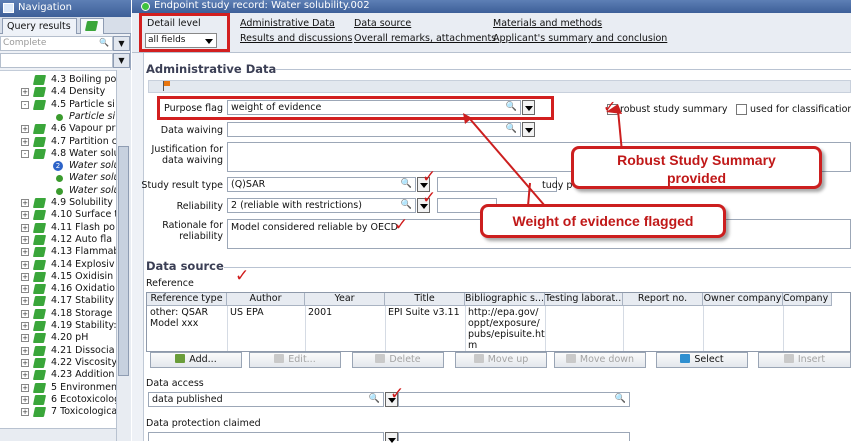  Describe the element at coordinates (547, 23) in the screenshot. I see `link-materials-methods: Materials and methods` at that location.